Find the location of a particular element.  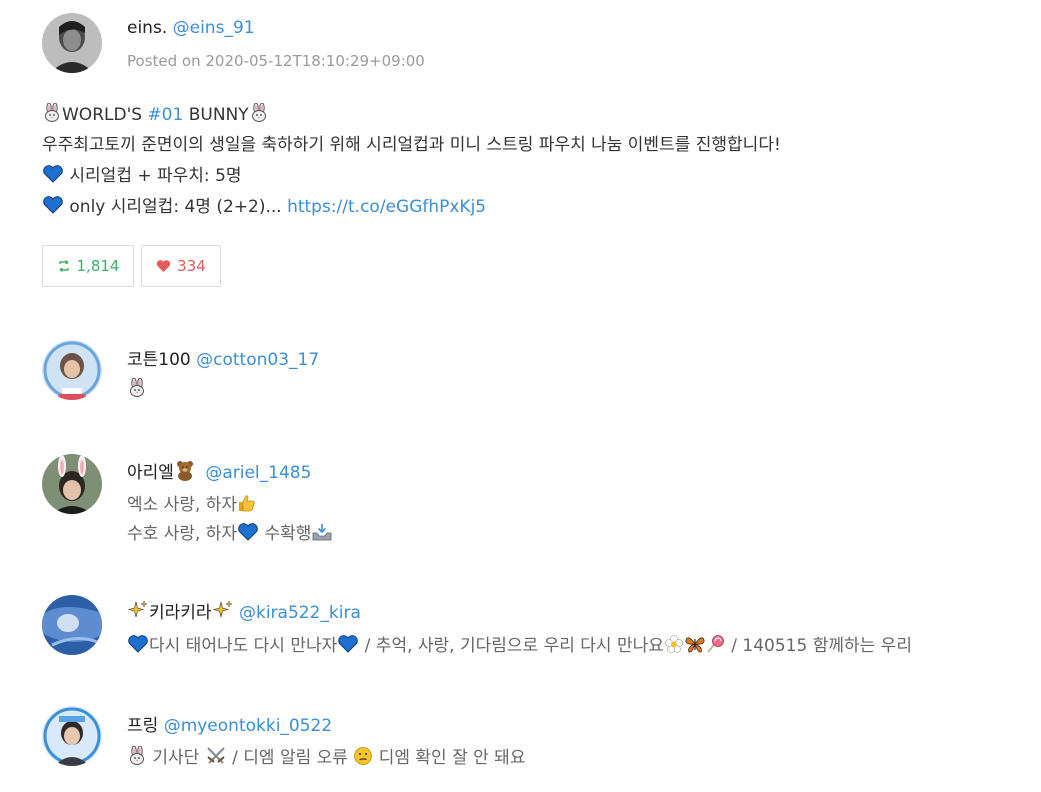

post-display-name: eins. is located at coordinates (147, 28).